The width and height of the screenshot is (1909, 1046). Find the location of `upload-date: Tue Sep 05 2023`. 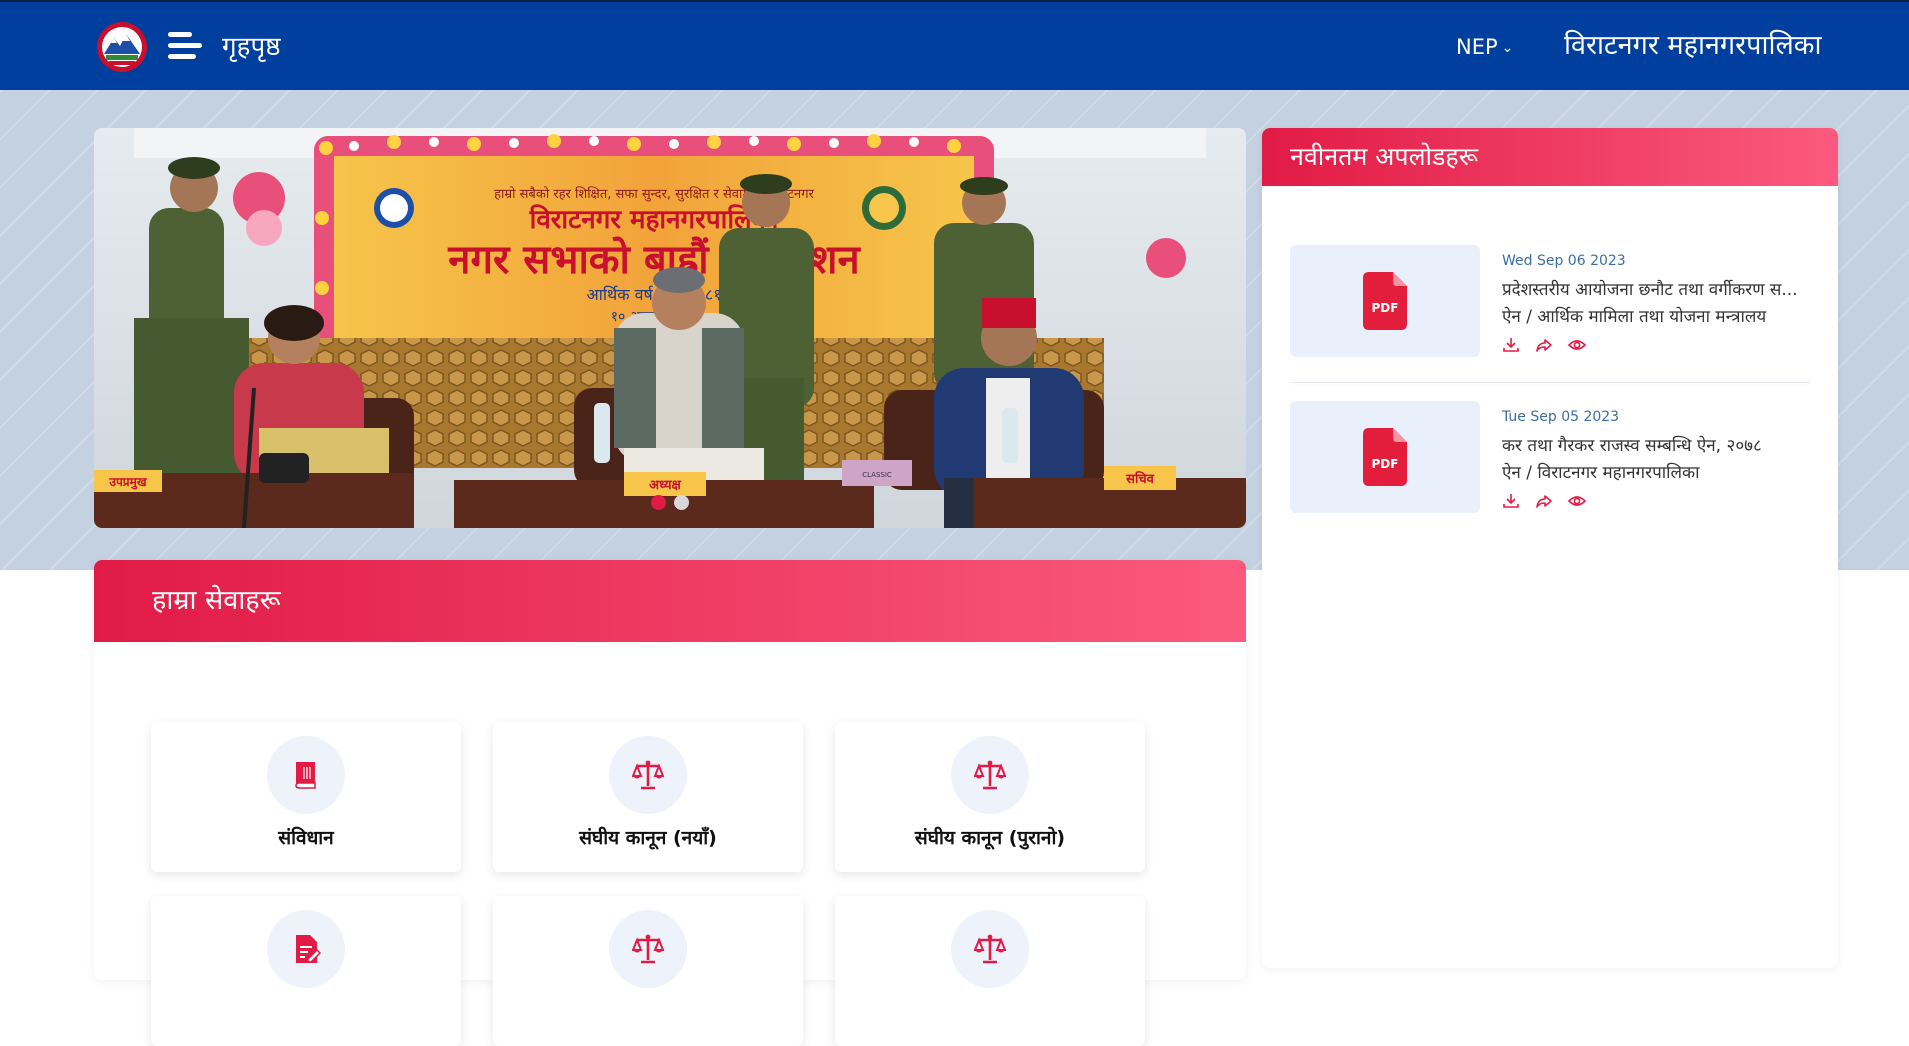

upload-date: Tue Sep 05 2023 is located at coordinates (1561, 417).